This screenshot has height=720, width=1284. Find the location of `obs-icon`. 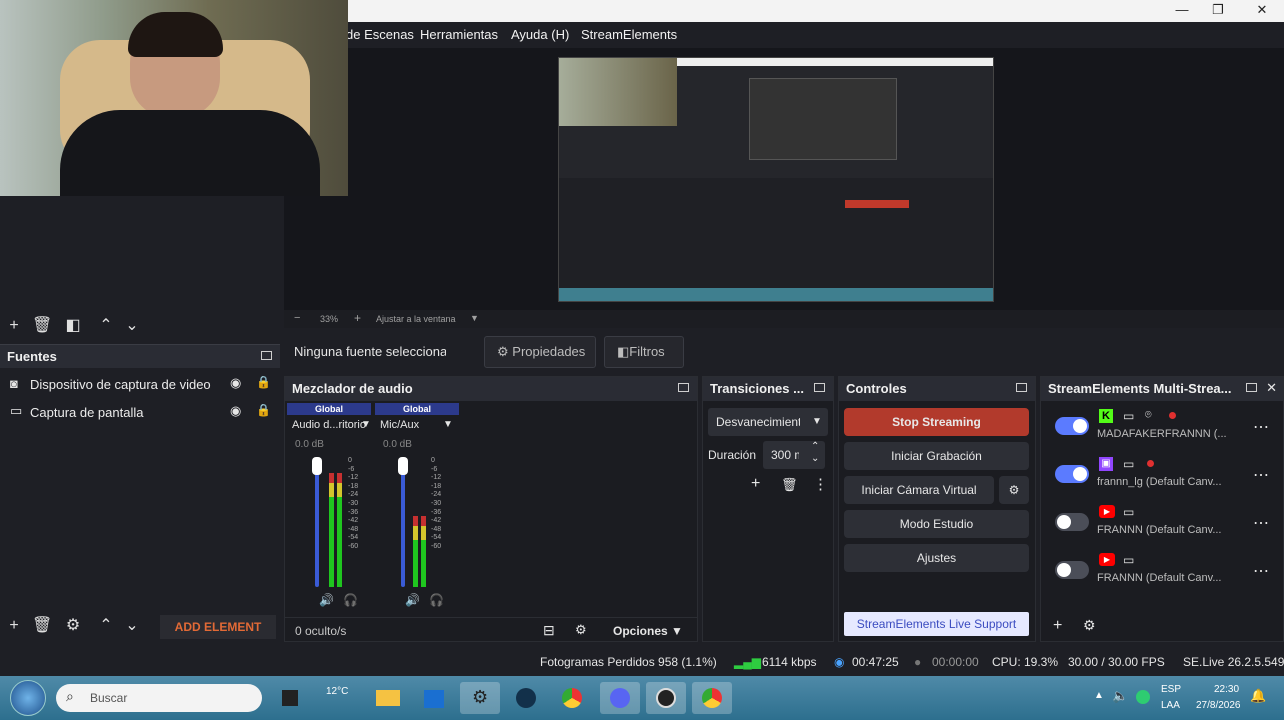

obs-icon is located at coordinates (666, 698).